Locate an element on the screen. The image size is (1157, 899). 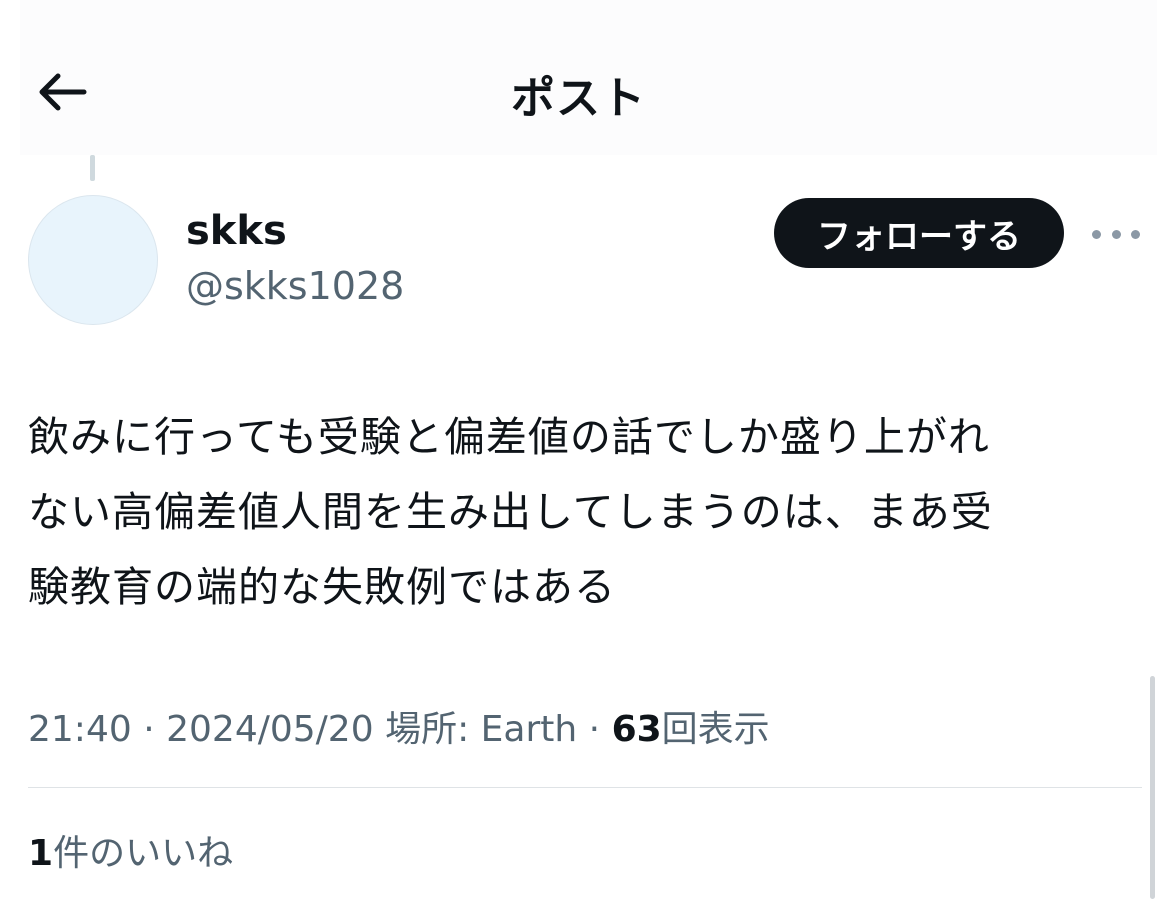
post-metadata: 21:40 · 2024/05/20 場所: Earth · 63回表示 is located at coordinates (399, 726).